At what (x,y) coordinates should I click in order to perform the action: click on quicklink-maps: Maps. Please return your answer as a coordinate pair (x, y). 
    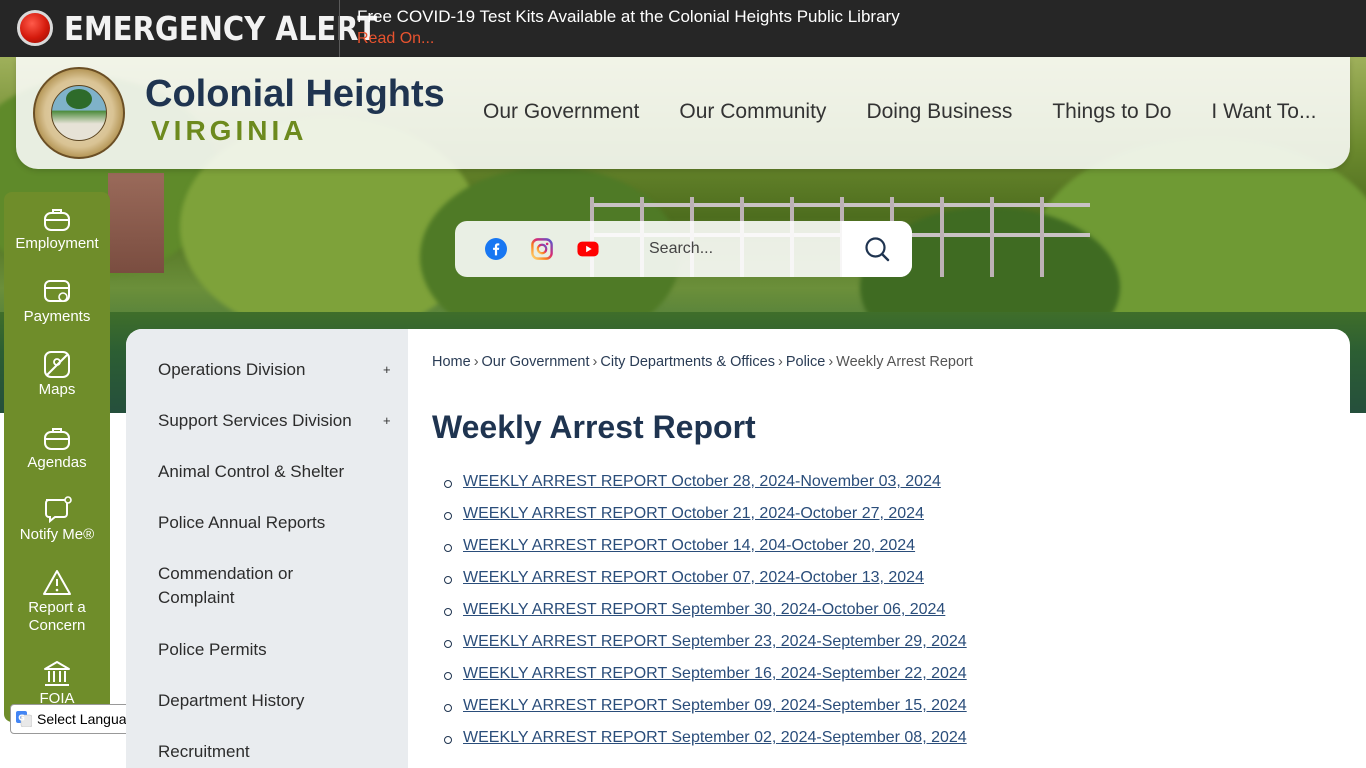
    Looking at the image, I should click on (57, 375).